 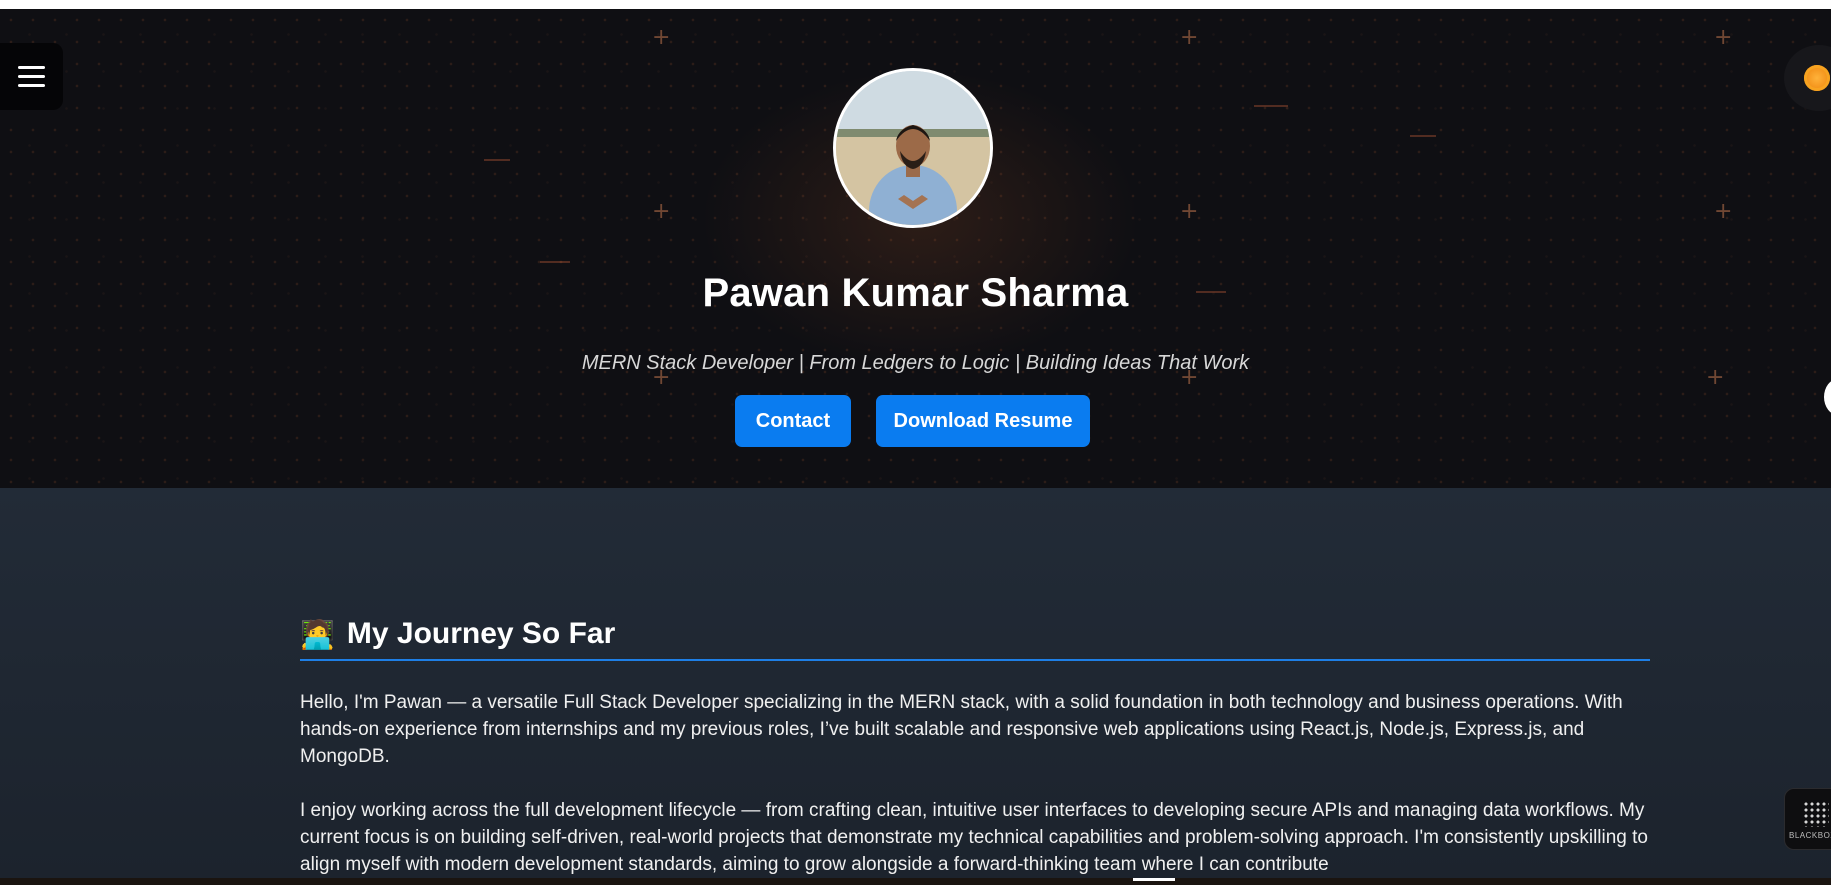 I want to click on menu-button, so click(x=31, y=76).